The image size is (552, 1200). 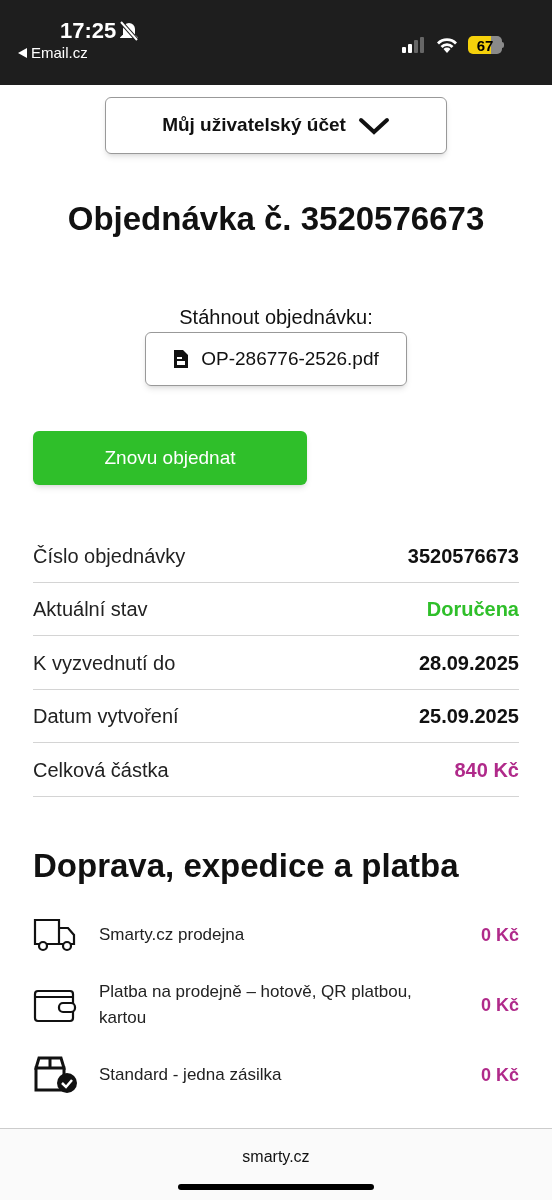 What do you see at coordinates (463, 556) in the screenshot?
I see `detail-value: 3520576673` at bounding box center [463, 556].